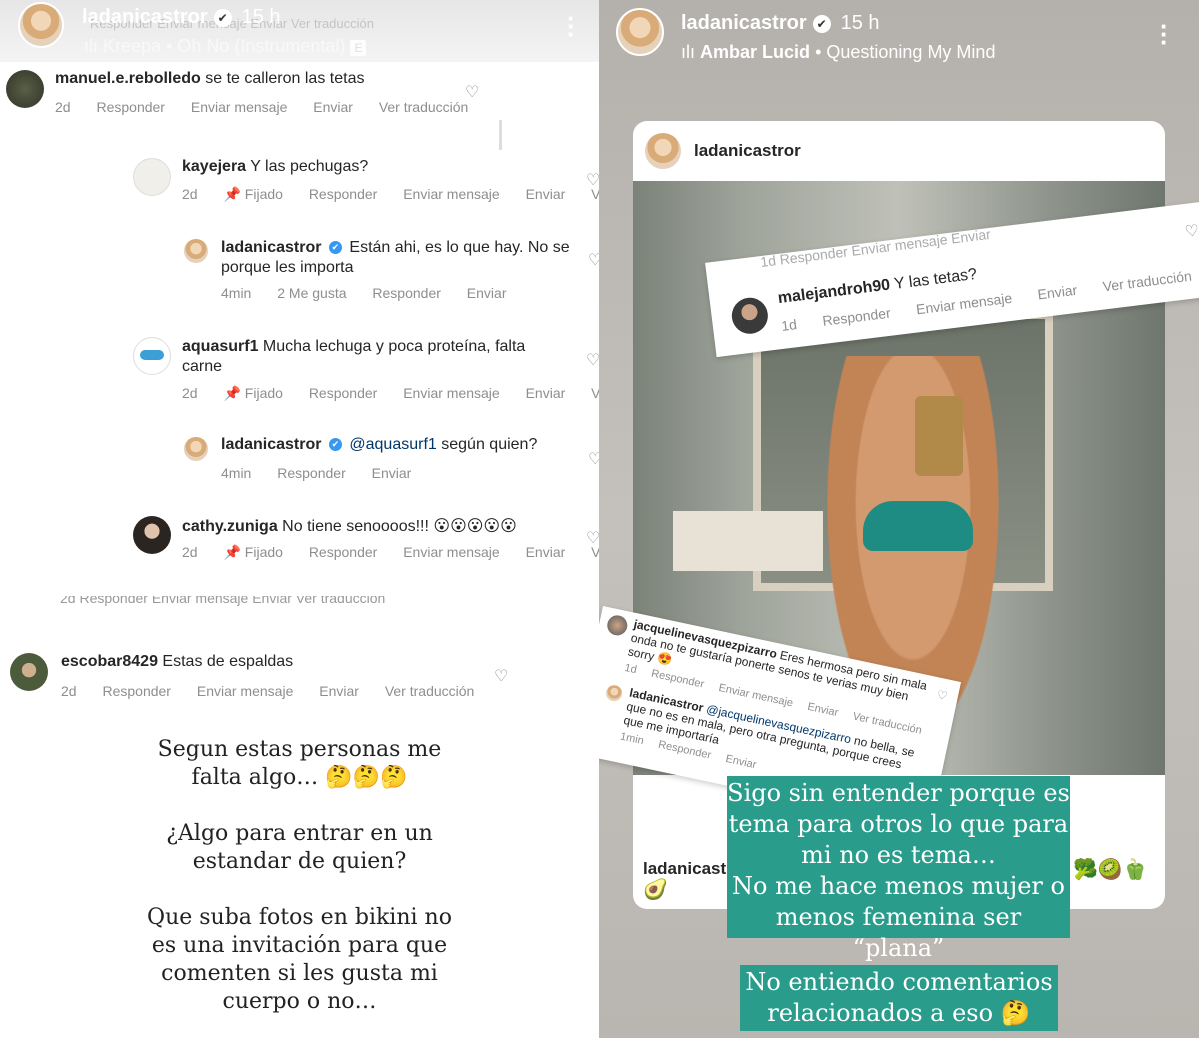  I want to click on comment-username: cathy.zuniga, so click(230, 526).